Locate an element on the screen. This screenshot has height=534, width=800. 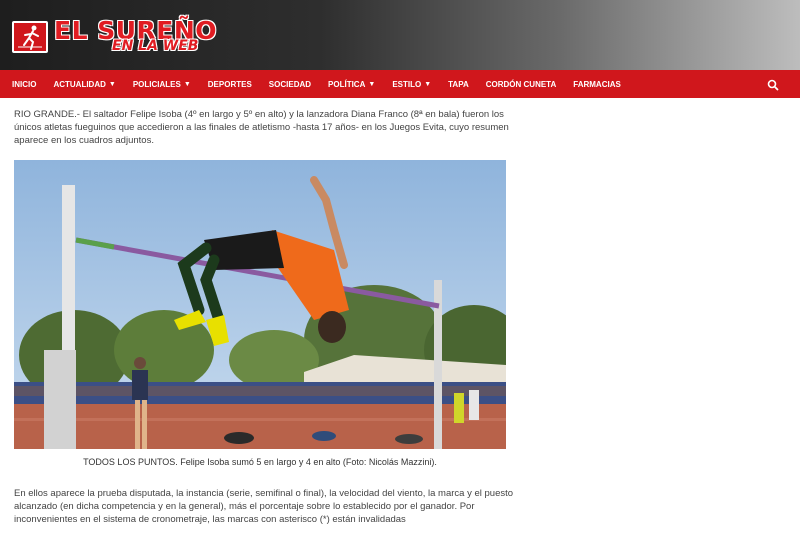
site-subtitle: EN LA WEB is located at coordinates (155, 46).